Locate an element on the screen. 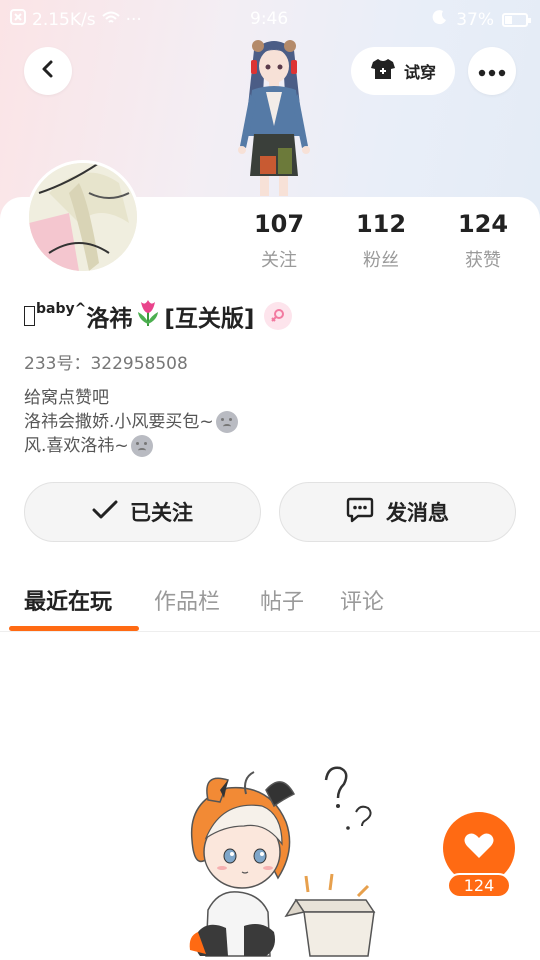  stat-label: 关注 is located at coordinates (279, 260).